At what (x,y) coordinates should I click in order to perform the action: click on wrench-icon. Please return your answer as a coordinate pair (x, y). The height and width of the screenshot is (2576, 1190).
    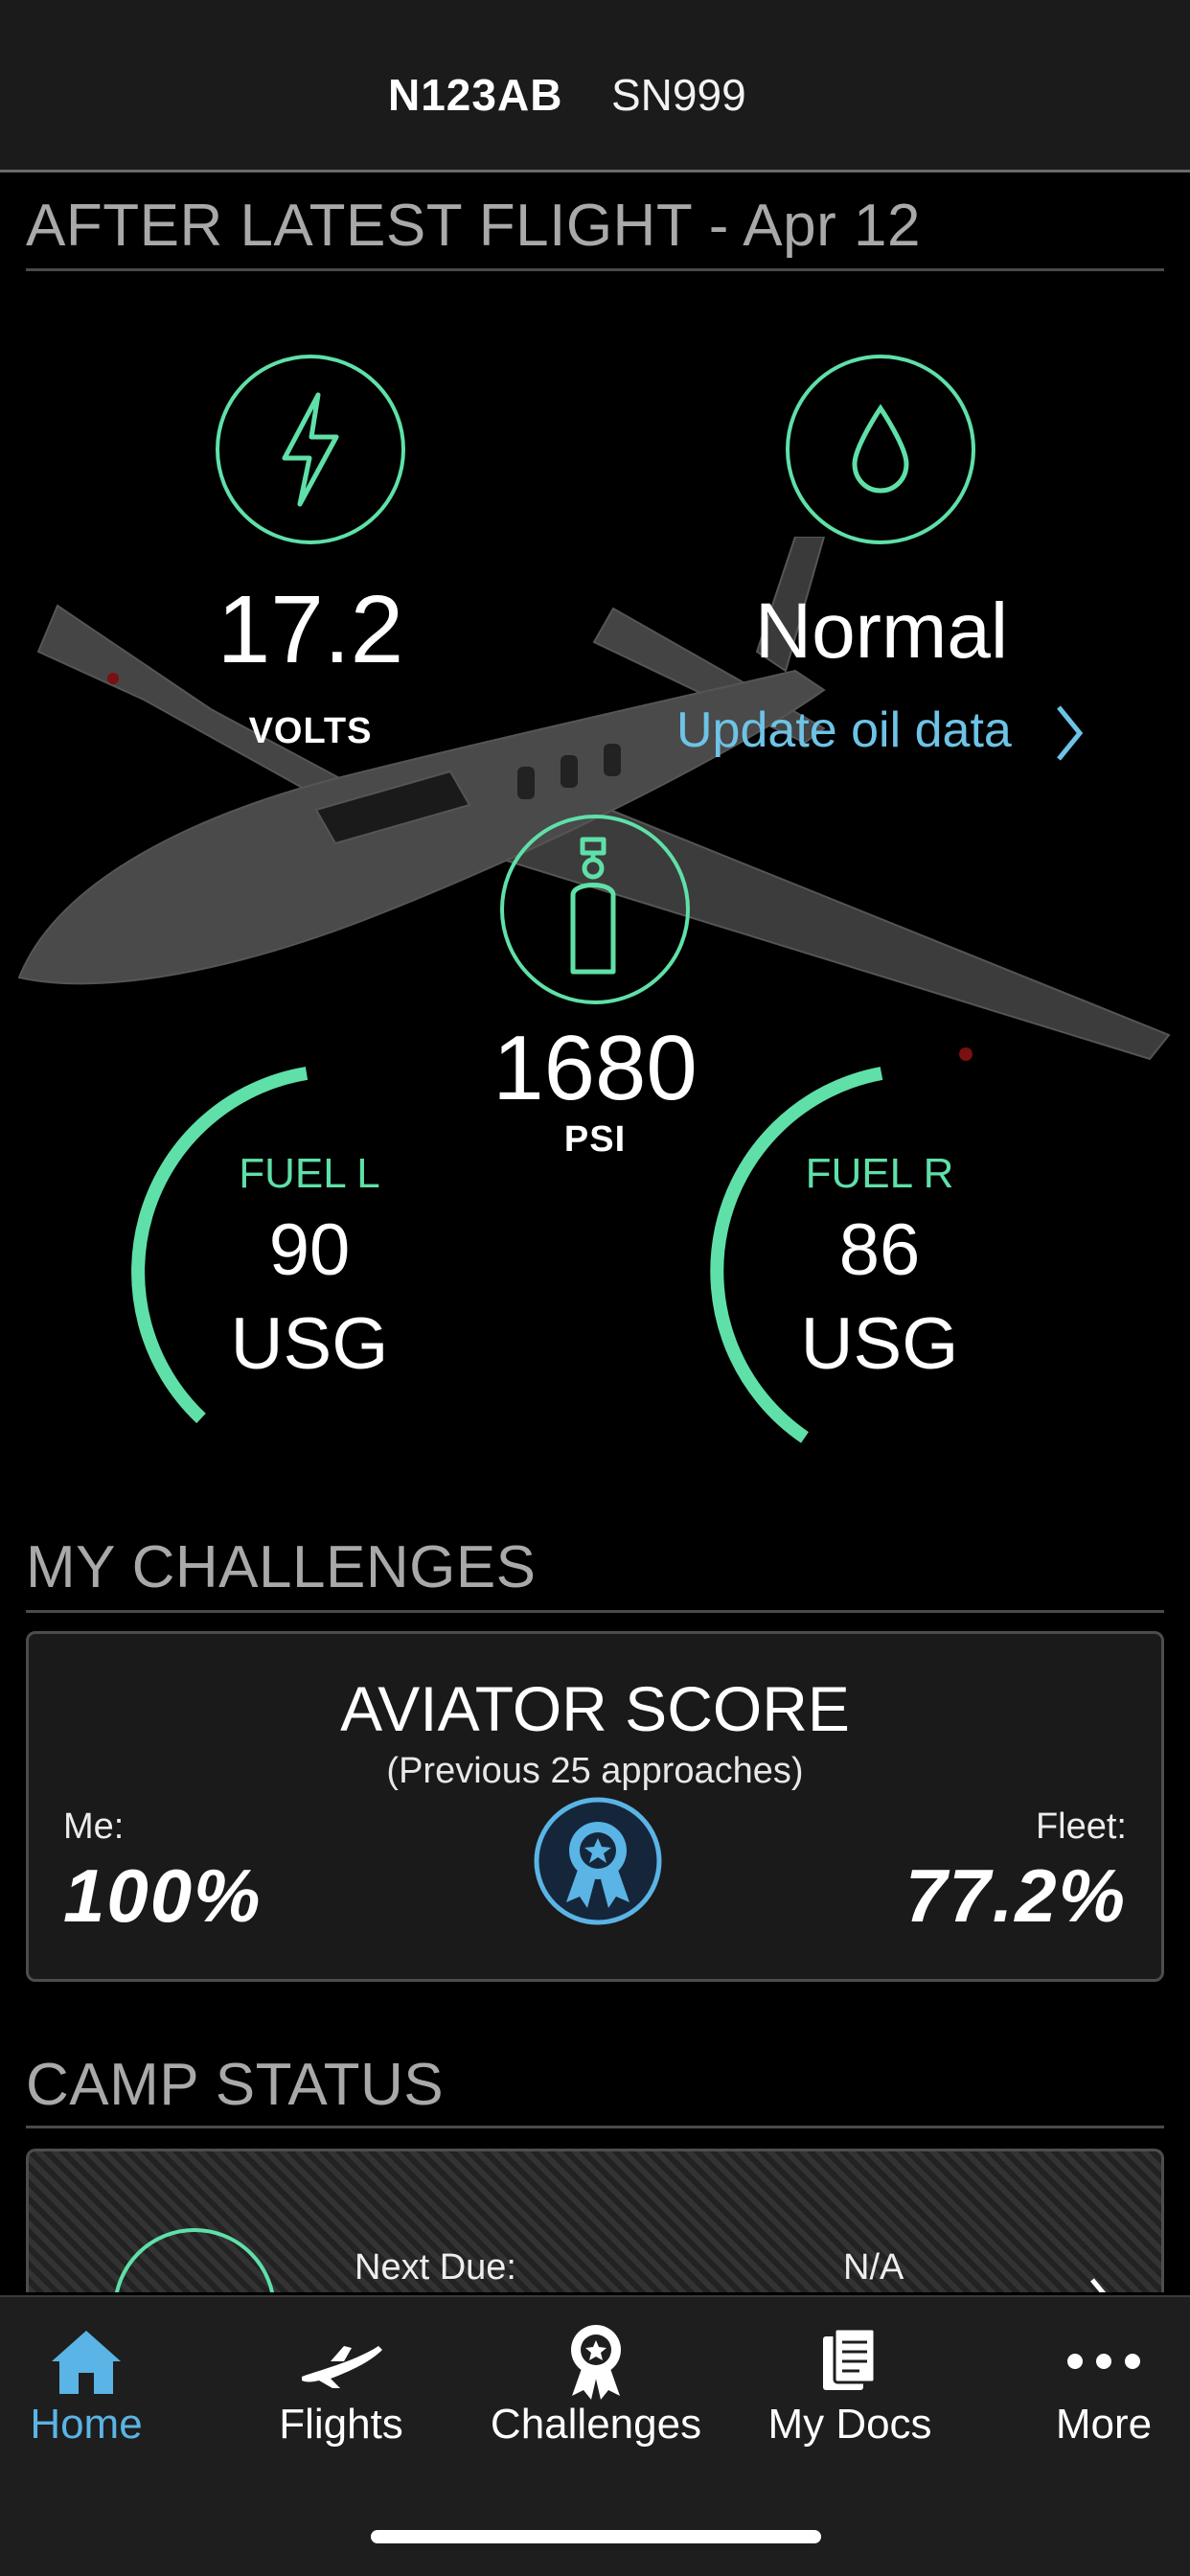
    Looking at the image, I should click on (195, 2260).